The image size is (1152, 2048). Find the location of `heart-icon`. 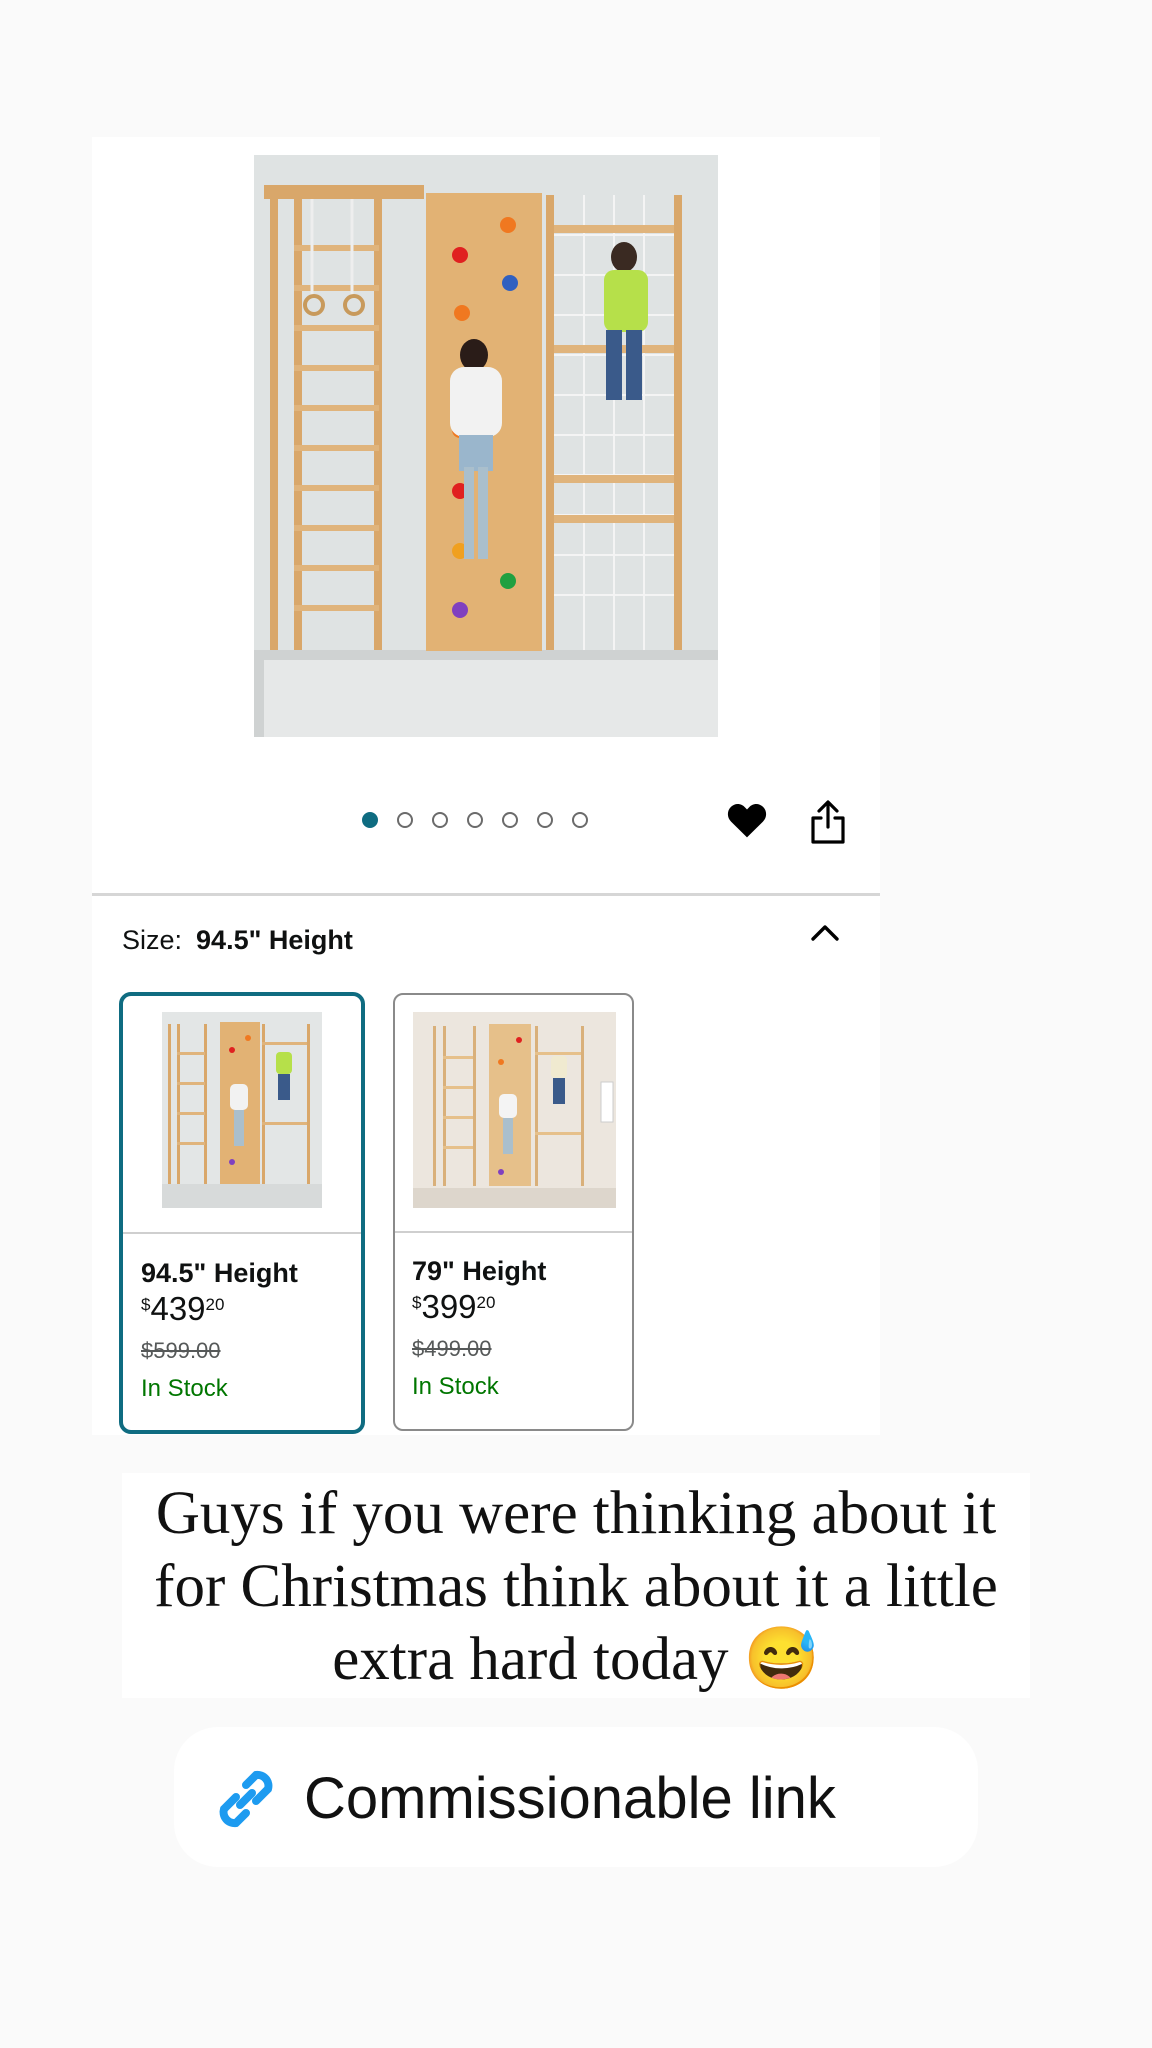

heart-icon is located at coordinates (747, 820).